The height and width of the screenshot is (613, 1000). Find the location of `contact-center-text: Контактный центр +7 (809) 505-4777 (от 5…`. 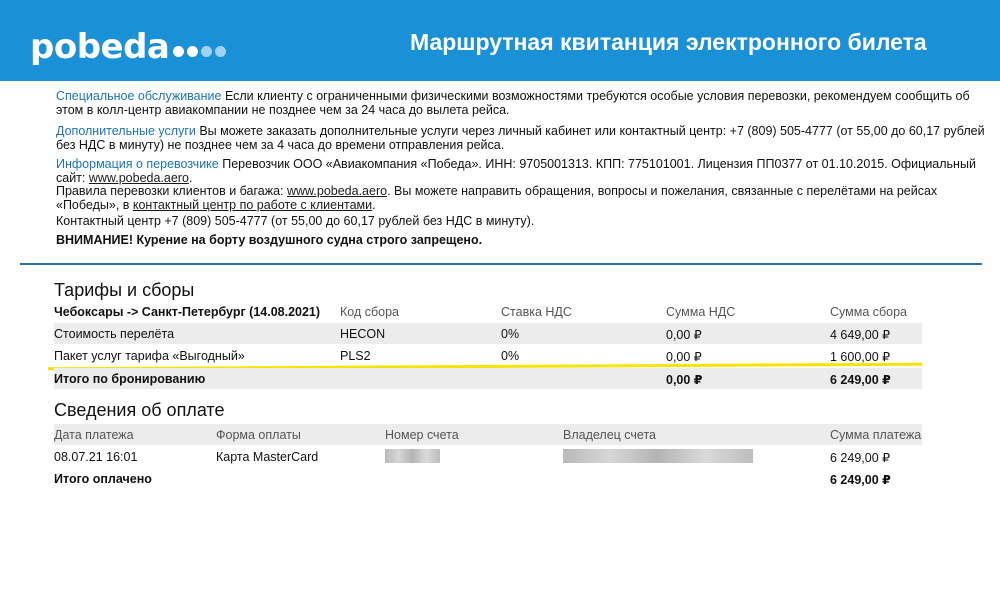

contact-center-text: Контактный центр +7 (809) 505-4777 (от 5… is located at coordinates (295, 221).